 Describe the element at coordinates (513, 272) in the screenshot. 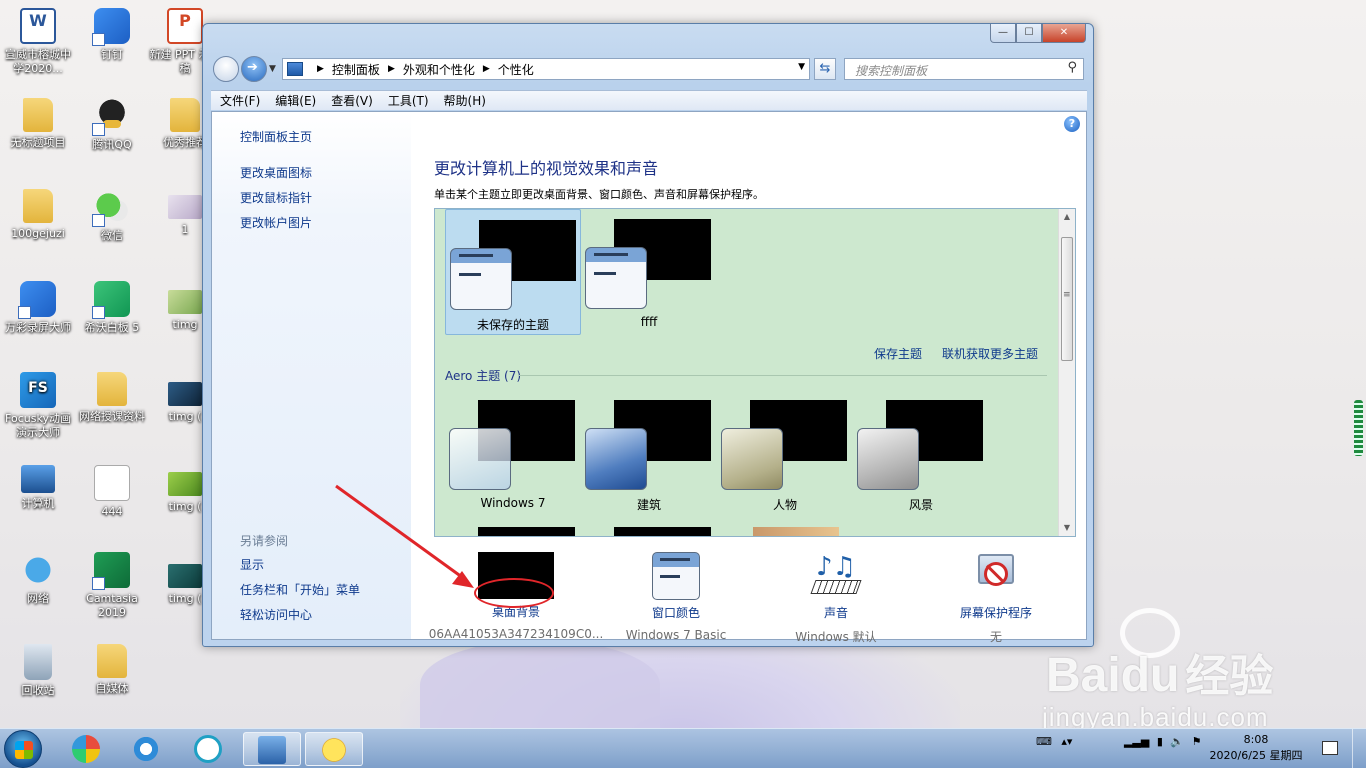

I see `theme-unsaved: 未保存的主题` at that location.